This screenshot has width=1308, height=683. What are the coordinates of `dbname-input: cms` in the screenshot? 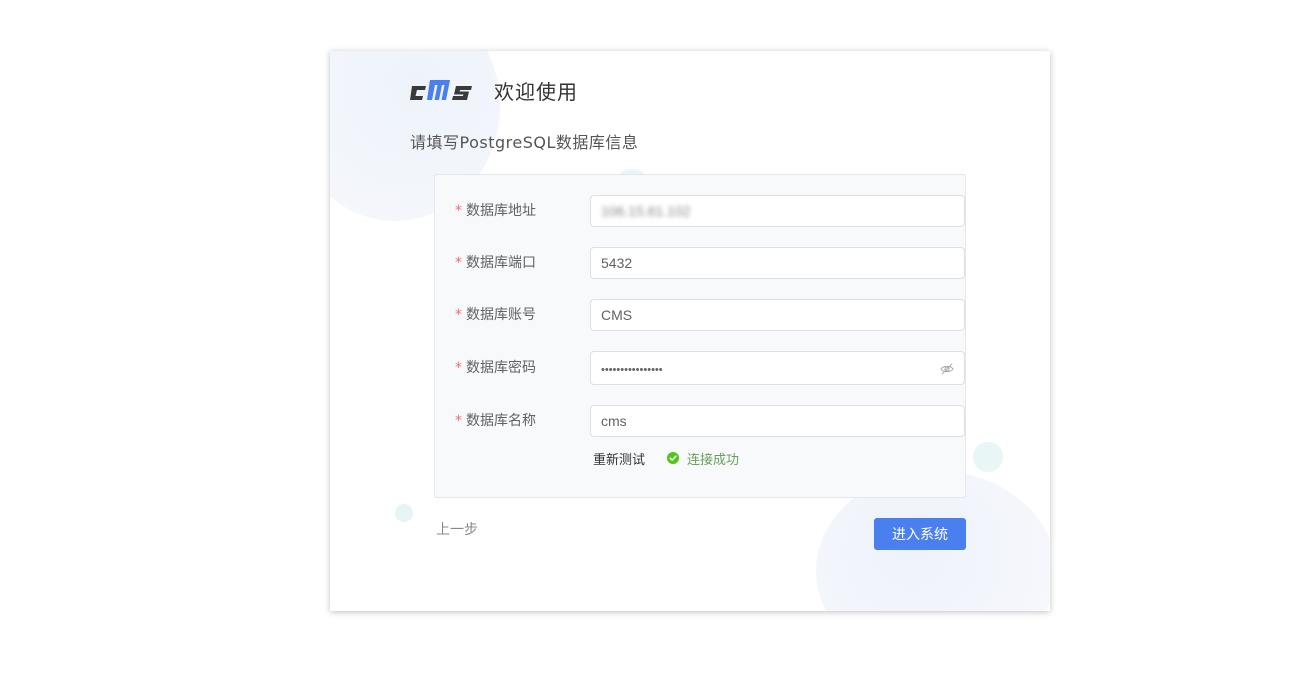 It's located at (777, 421).